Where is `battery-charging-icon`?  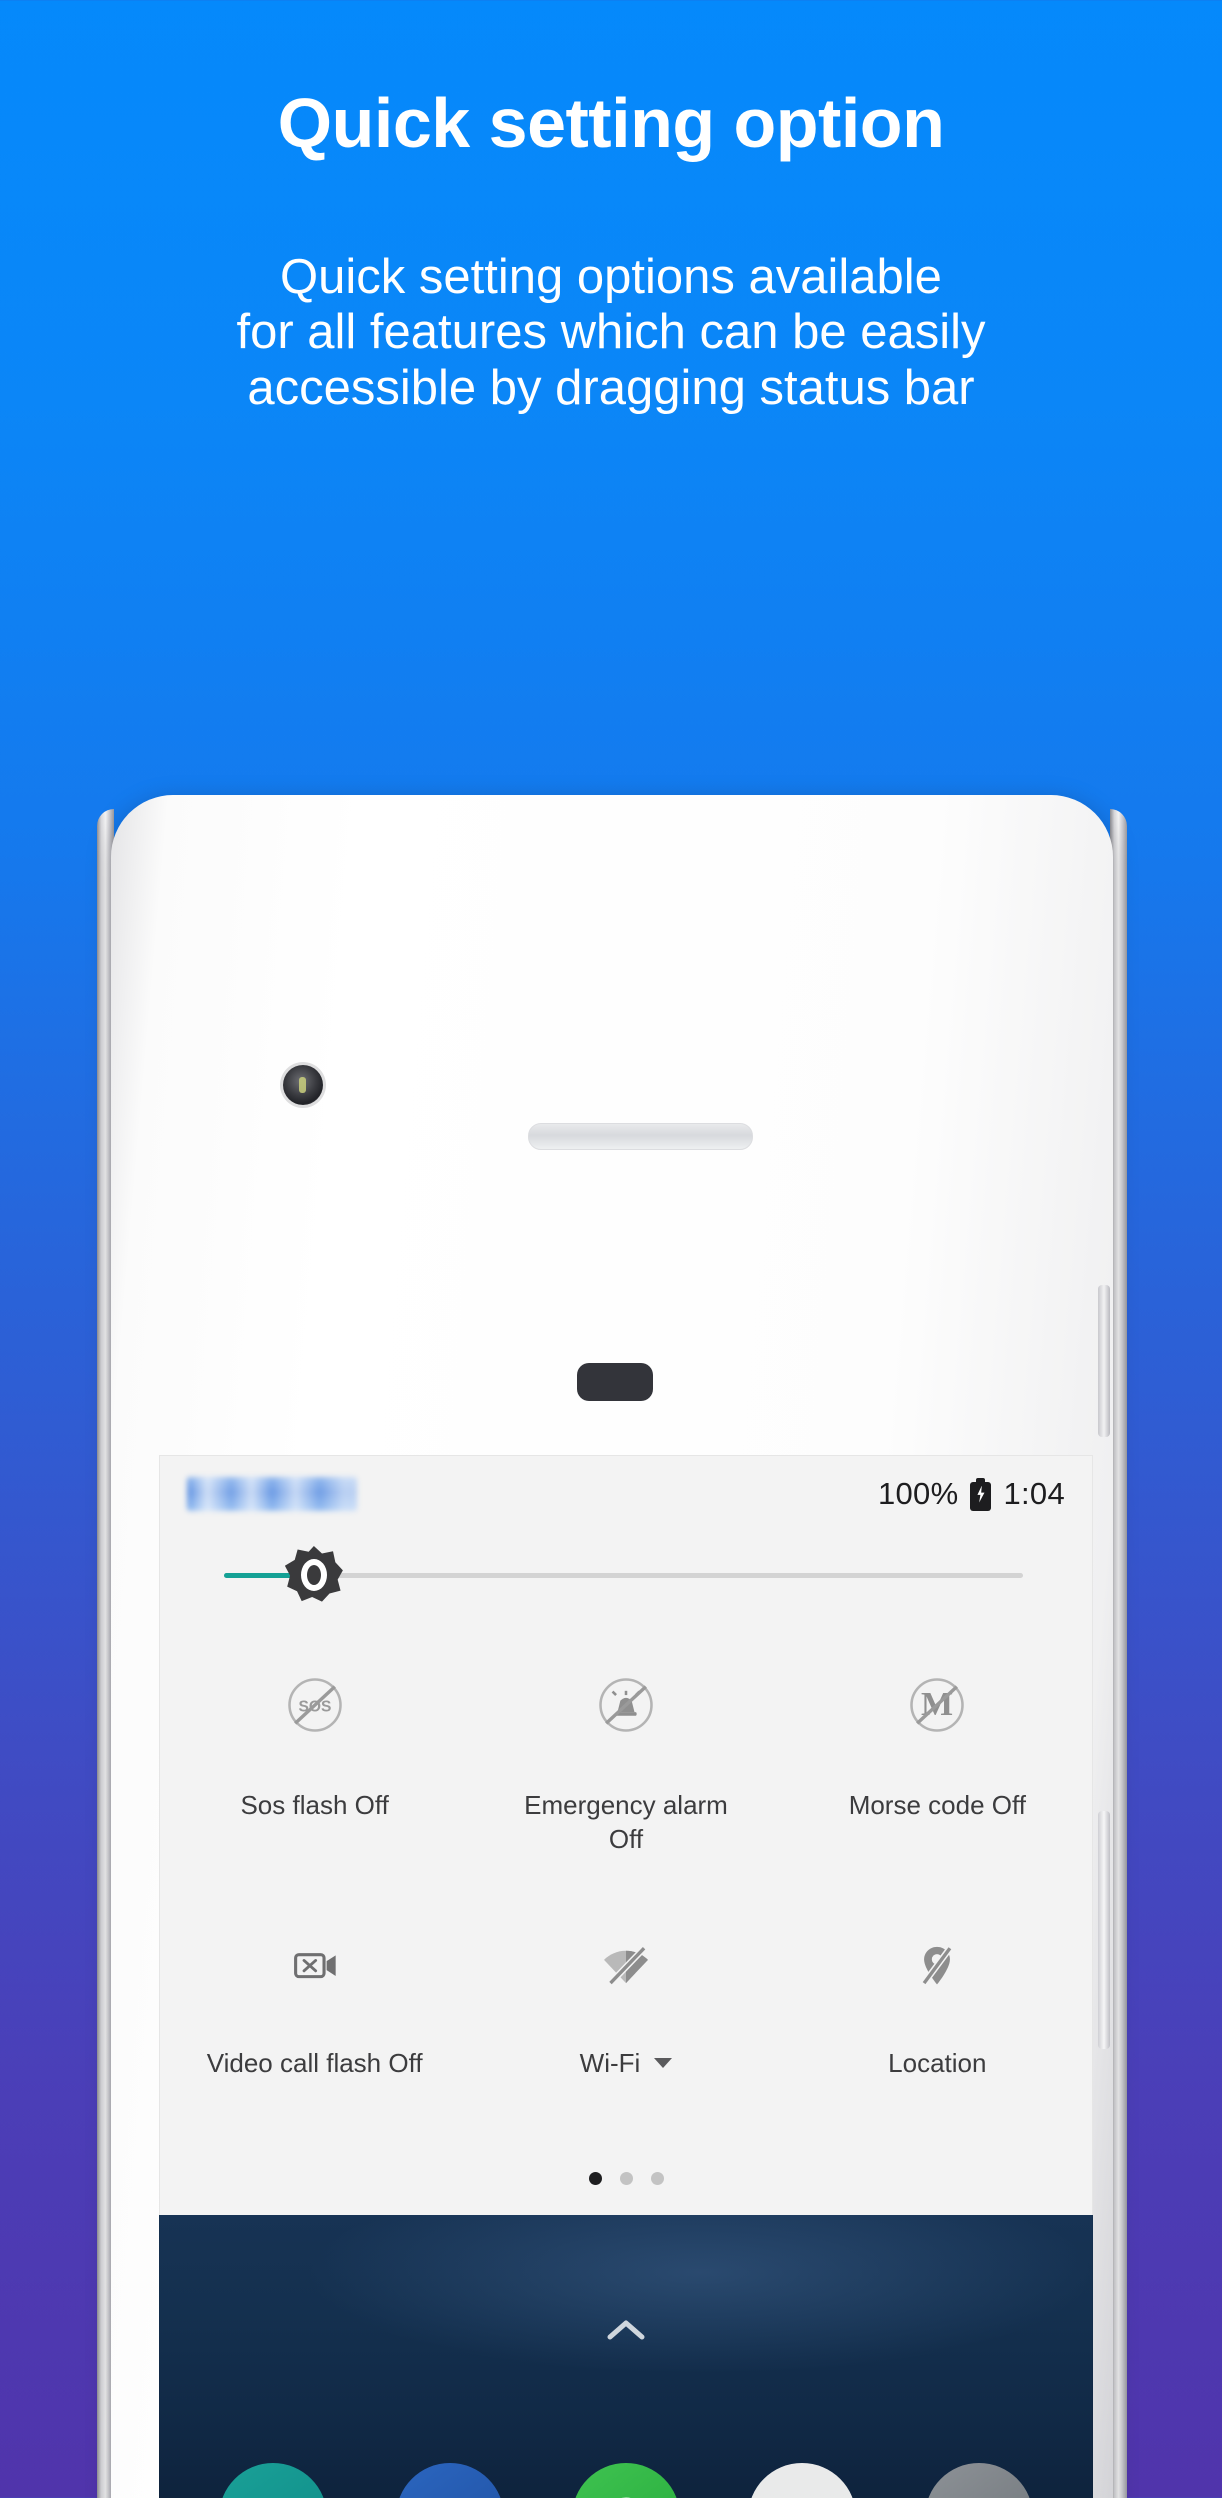 battery-charging-icon is located at coordinates (981, 1494).